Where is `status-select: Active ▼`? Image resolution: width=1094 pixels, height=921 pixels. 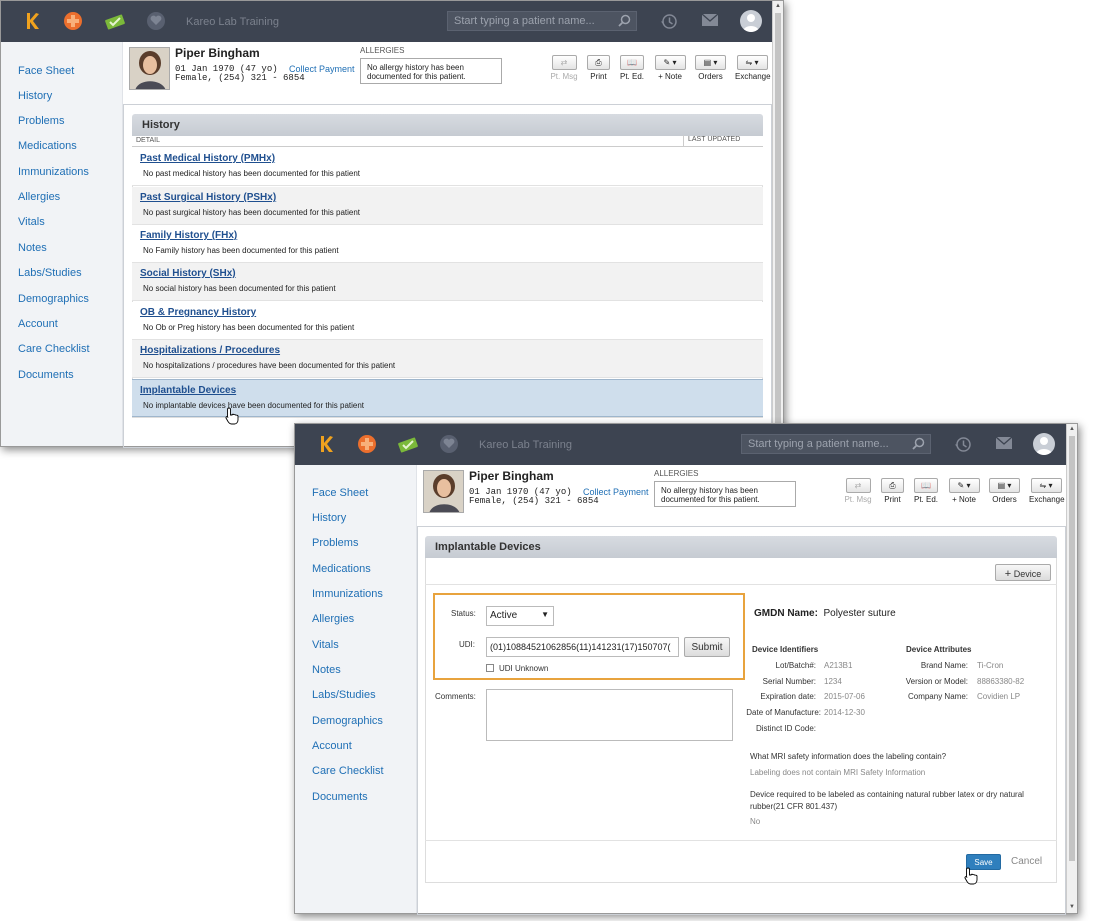 status-select: Active ▼ is located at coordinates (520, 616).